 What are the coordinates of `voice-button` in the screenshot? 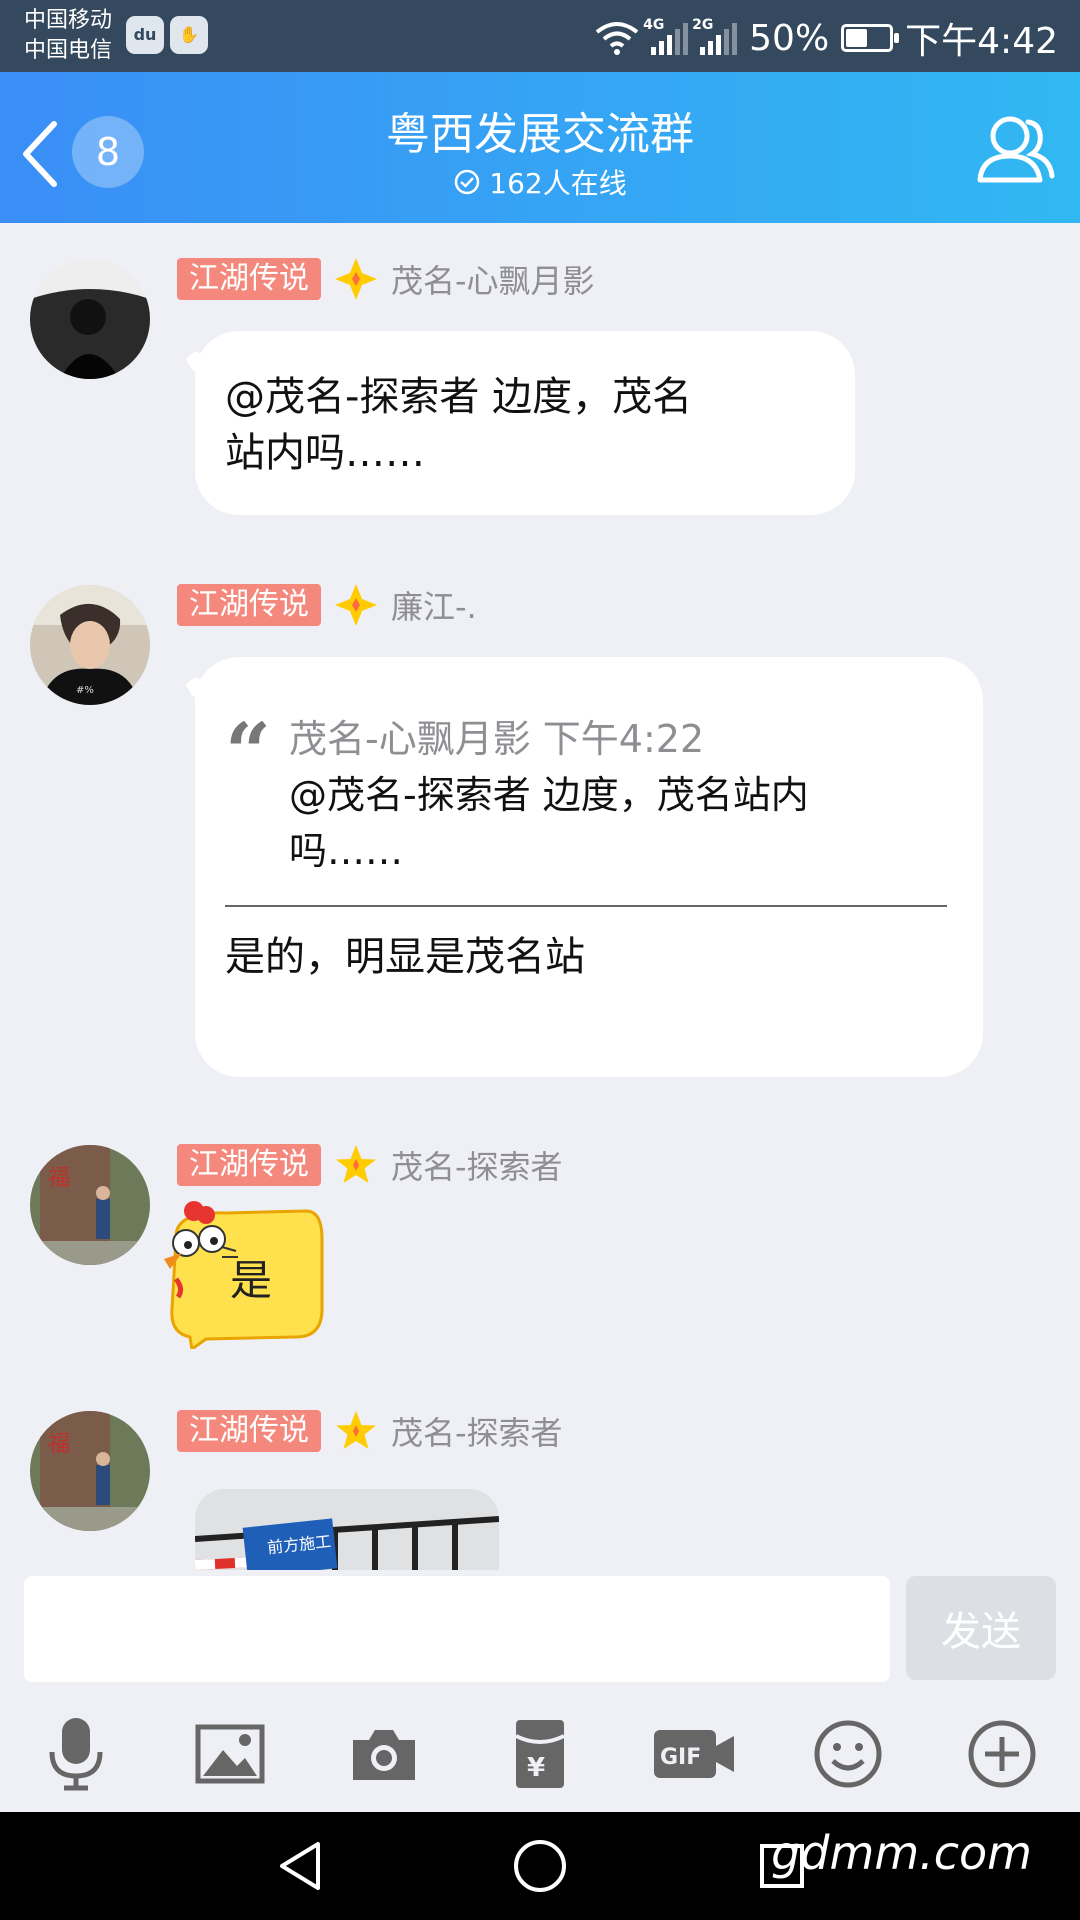 It's located at (76, 1754).